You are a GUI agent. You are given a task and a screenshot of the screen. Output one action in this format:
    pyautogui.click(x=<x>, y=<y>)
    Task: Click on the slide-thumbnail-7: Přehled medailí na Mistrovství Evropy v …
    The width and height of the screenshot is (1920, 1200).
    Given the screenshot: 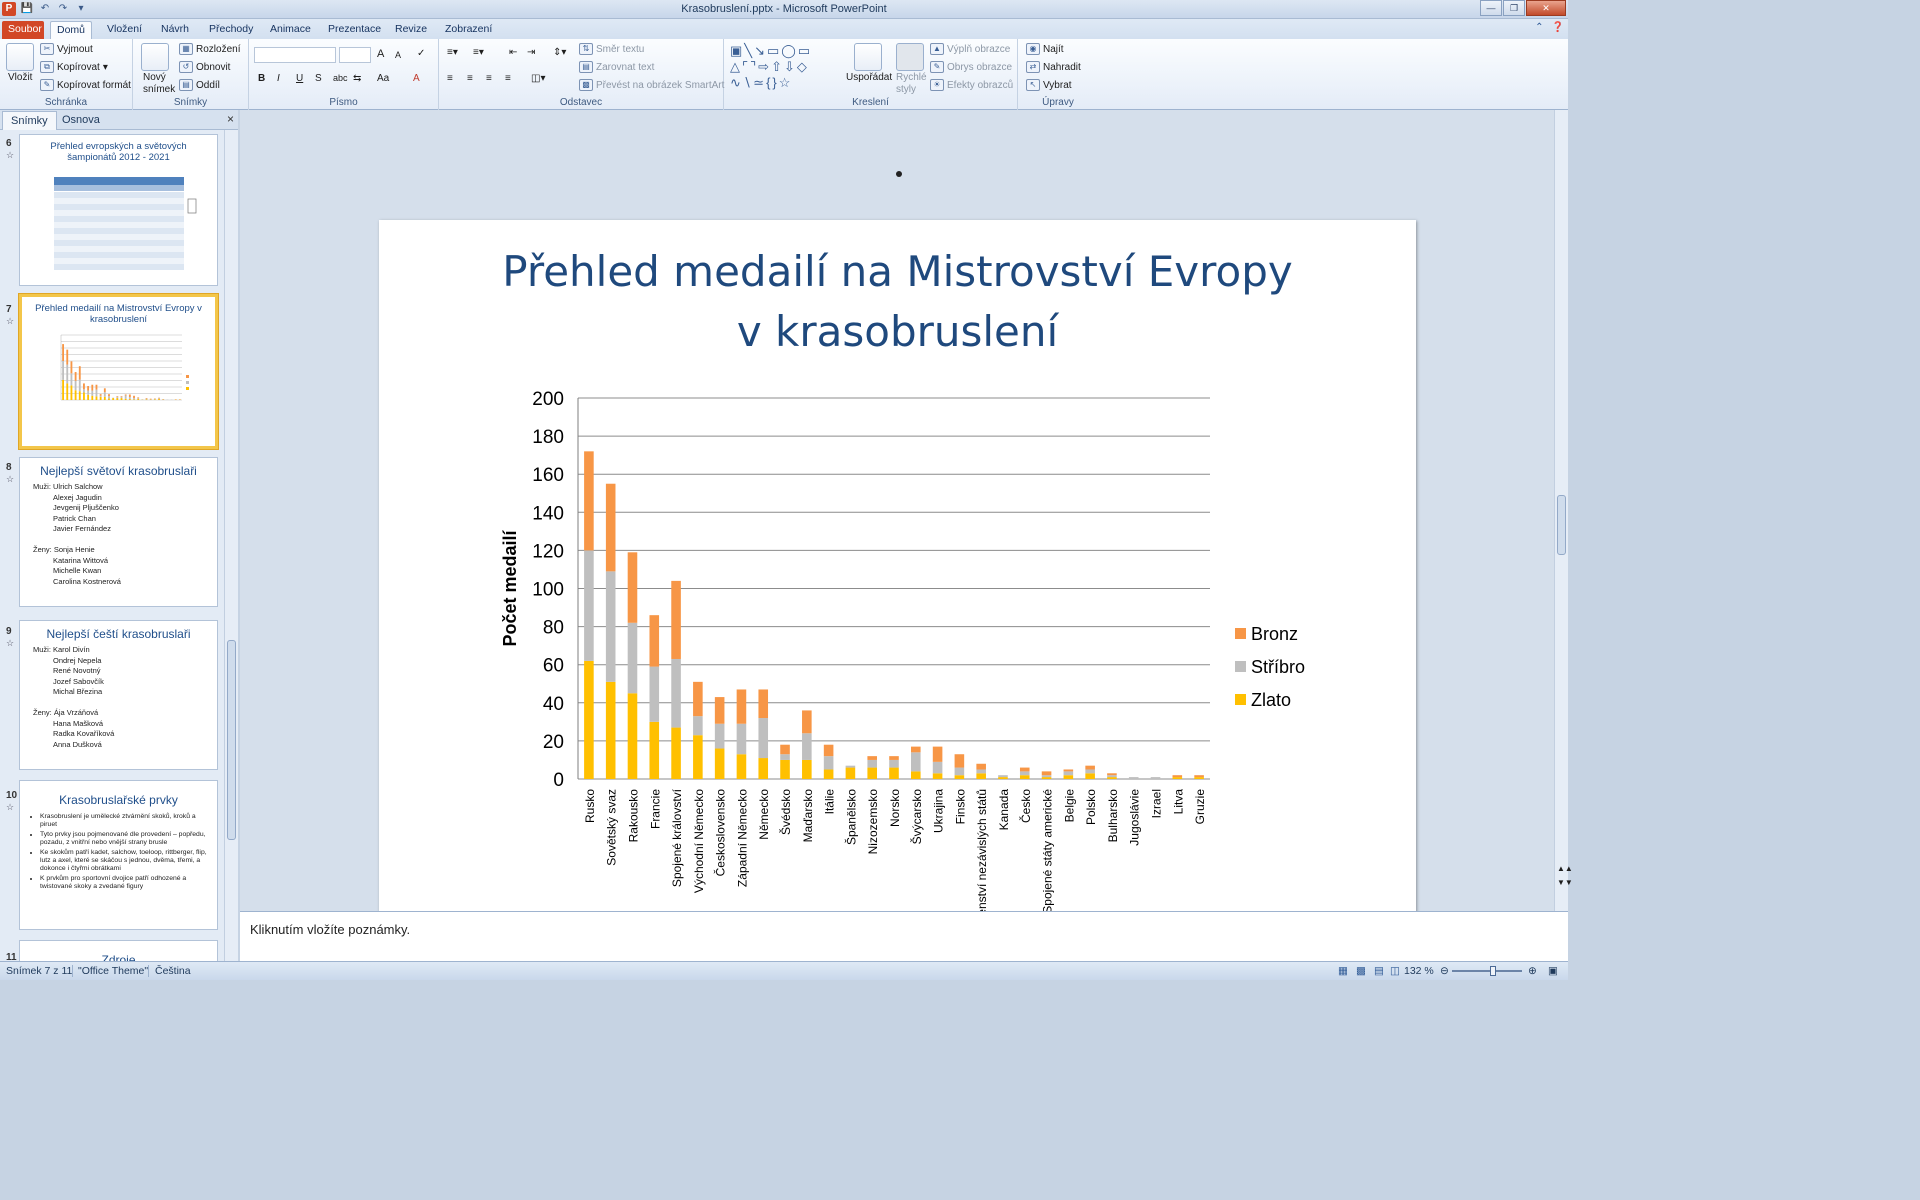 What is the action you would take?
    pyautogui.click(x=118, y=371)
    